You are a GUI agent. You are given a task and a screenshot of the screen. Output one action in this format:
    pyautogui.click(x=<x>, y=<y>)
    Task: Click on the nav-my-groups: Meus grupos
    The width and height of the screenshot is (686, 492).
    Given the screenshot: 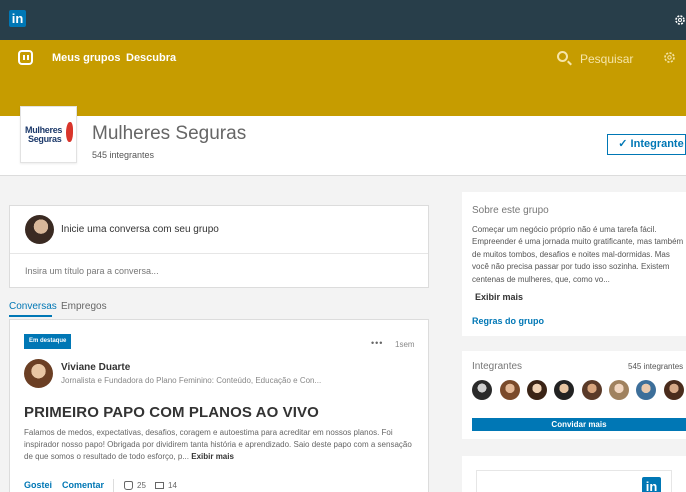 What is the action you would take?
    pyautogui.click(x=86, y=58)
    